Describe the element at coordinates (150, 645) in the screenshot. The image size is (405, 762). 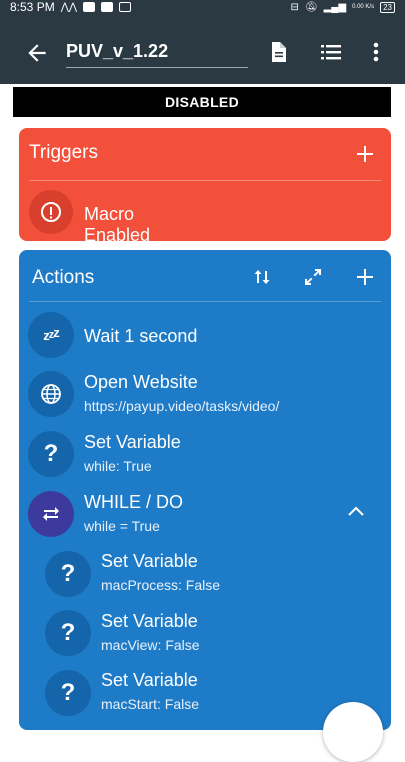
I see `action-subtitle: macView: False` at that location.